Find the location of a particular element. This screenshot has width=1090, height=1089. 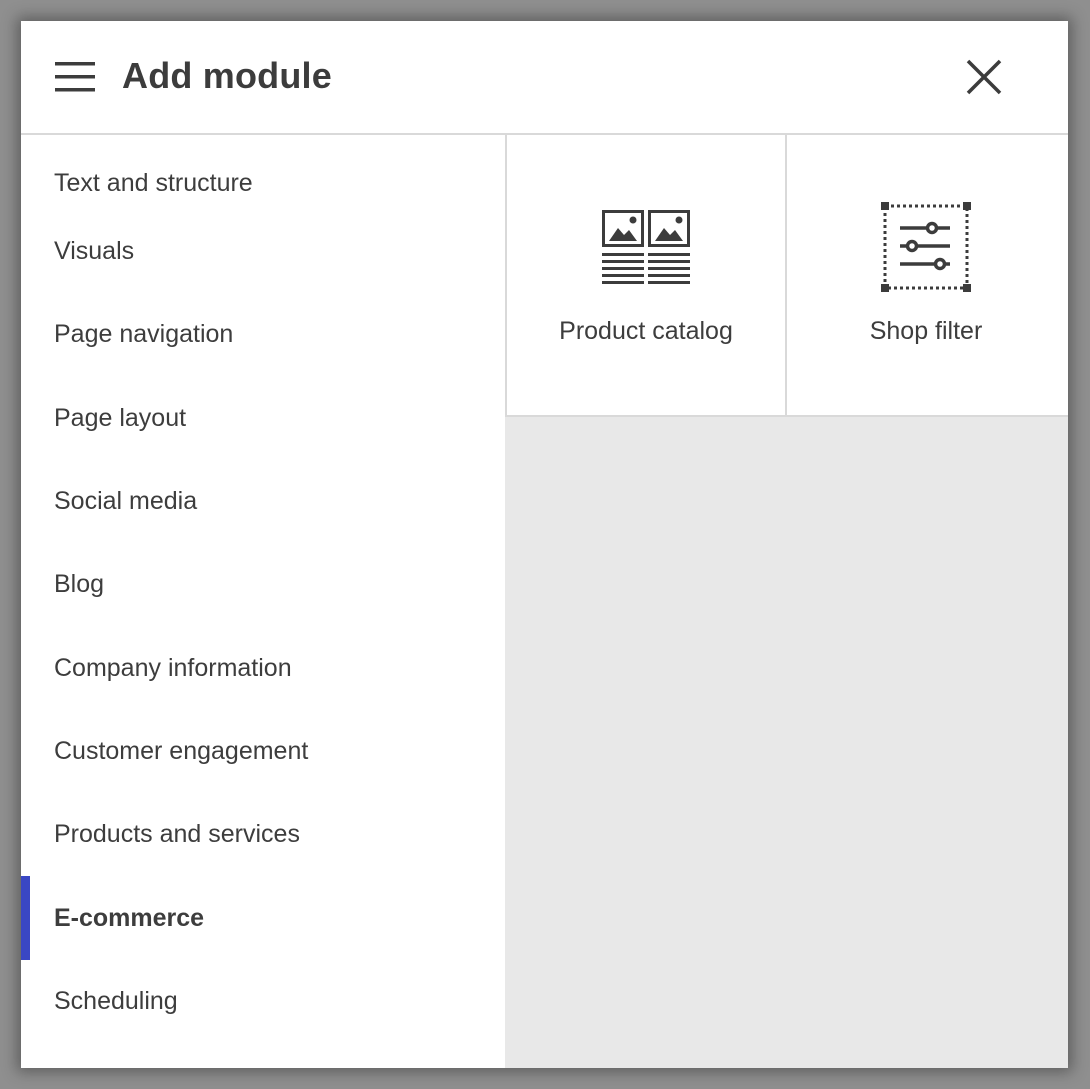

module-tile-label: Product catalog is located at coordinates (646, 331).